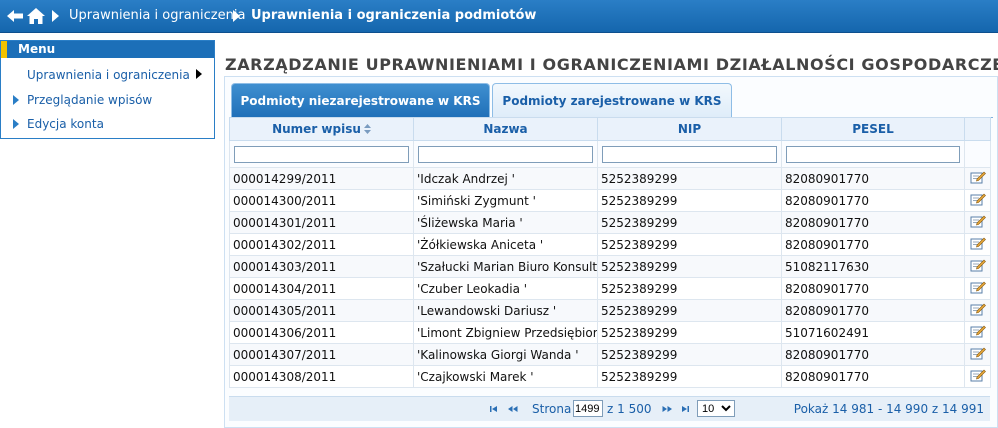 The image size is (998, 428). Describe the element at coordinates (505, 222) in the screenshot. I see `cell-nazwa: 'Śliżewska Maria '` at that location.